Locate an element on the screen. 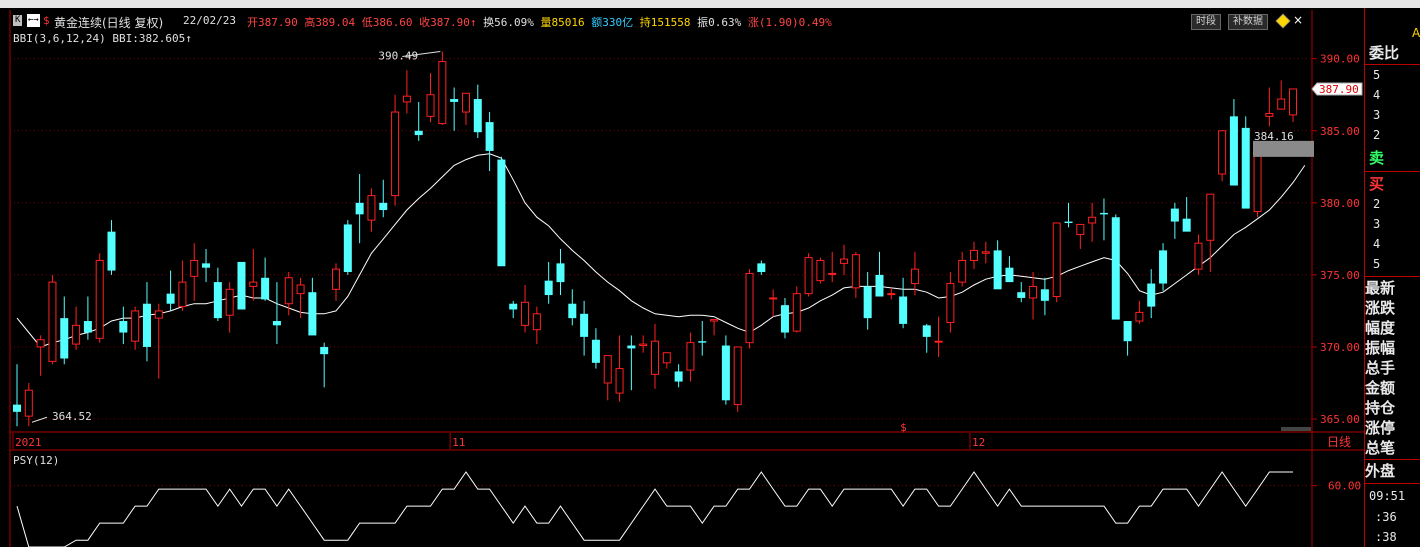  hold-label: 持 is located at coordinates (645, 22).